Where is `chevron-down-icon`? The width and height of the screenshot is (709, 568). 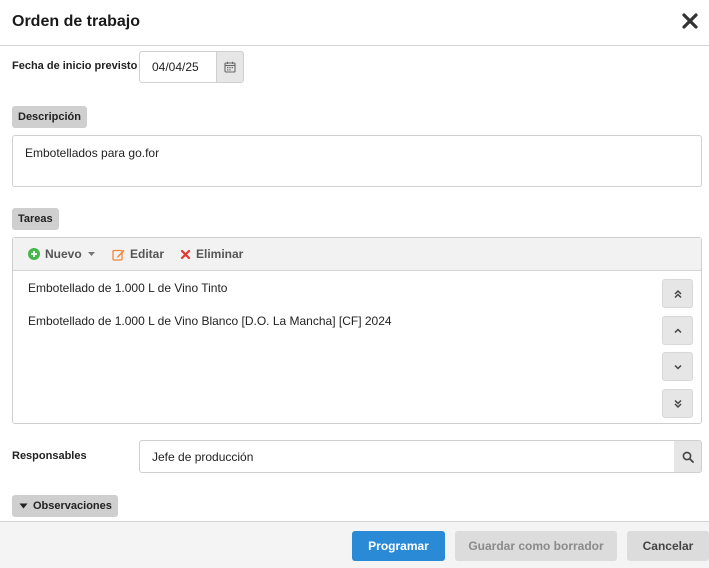
chevron-down-icon is located at coordinates (677, 367).